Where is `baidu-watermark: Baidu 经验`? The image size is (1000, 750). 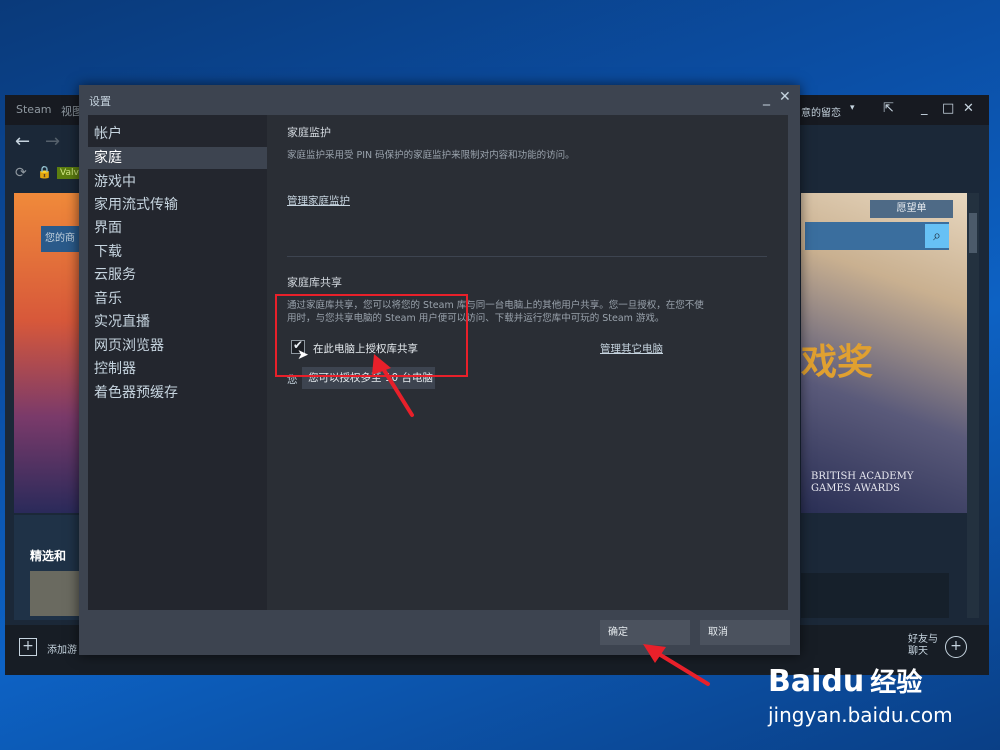 baidu-watermark: Baidu 经验 is located at coordinates (845, 680).